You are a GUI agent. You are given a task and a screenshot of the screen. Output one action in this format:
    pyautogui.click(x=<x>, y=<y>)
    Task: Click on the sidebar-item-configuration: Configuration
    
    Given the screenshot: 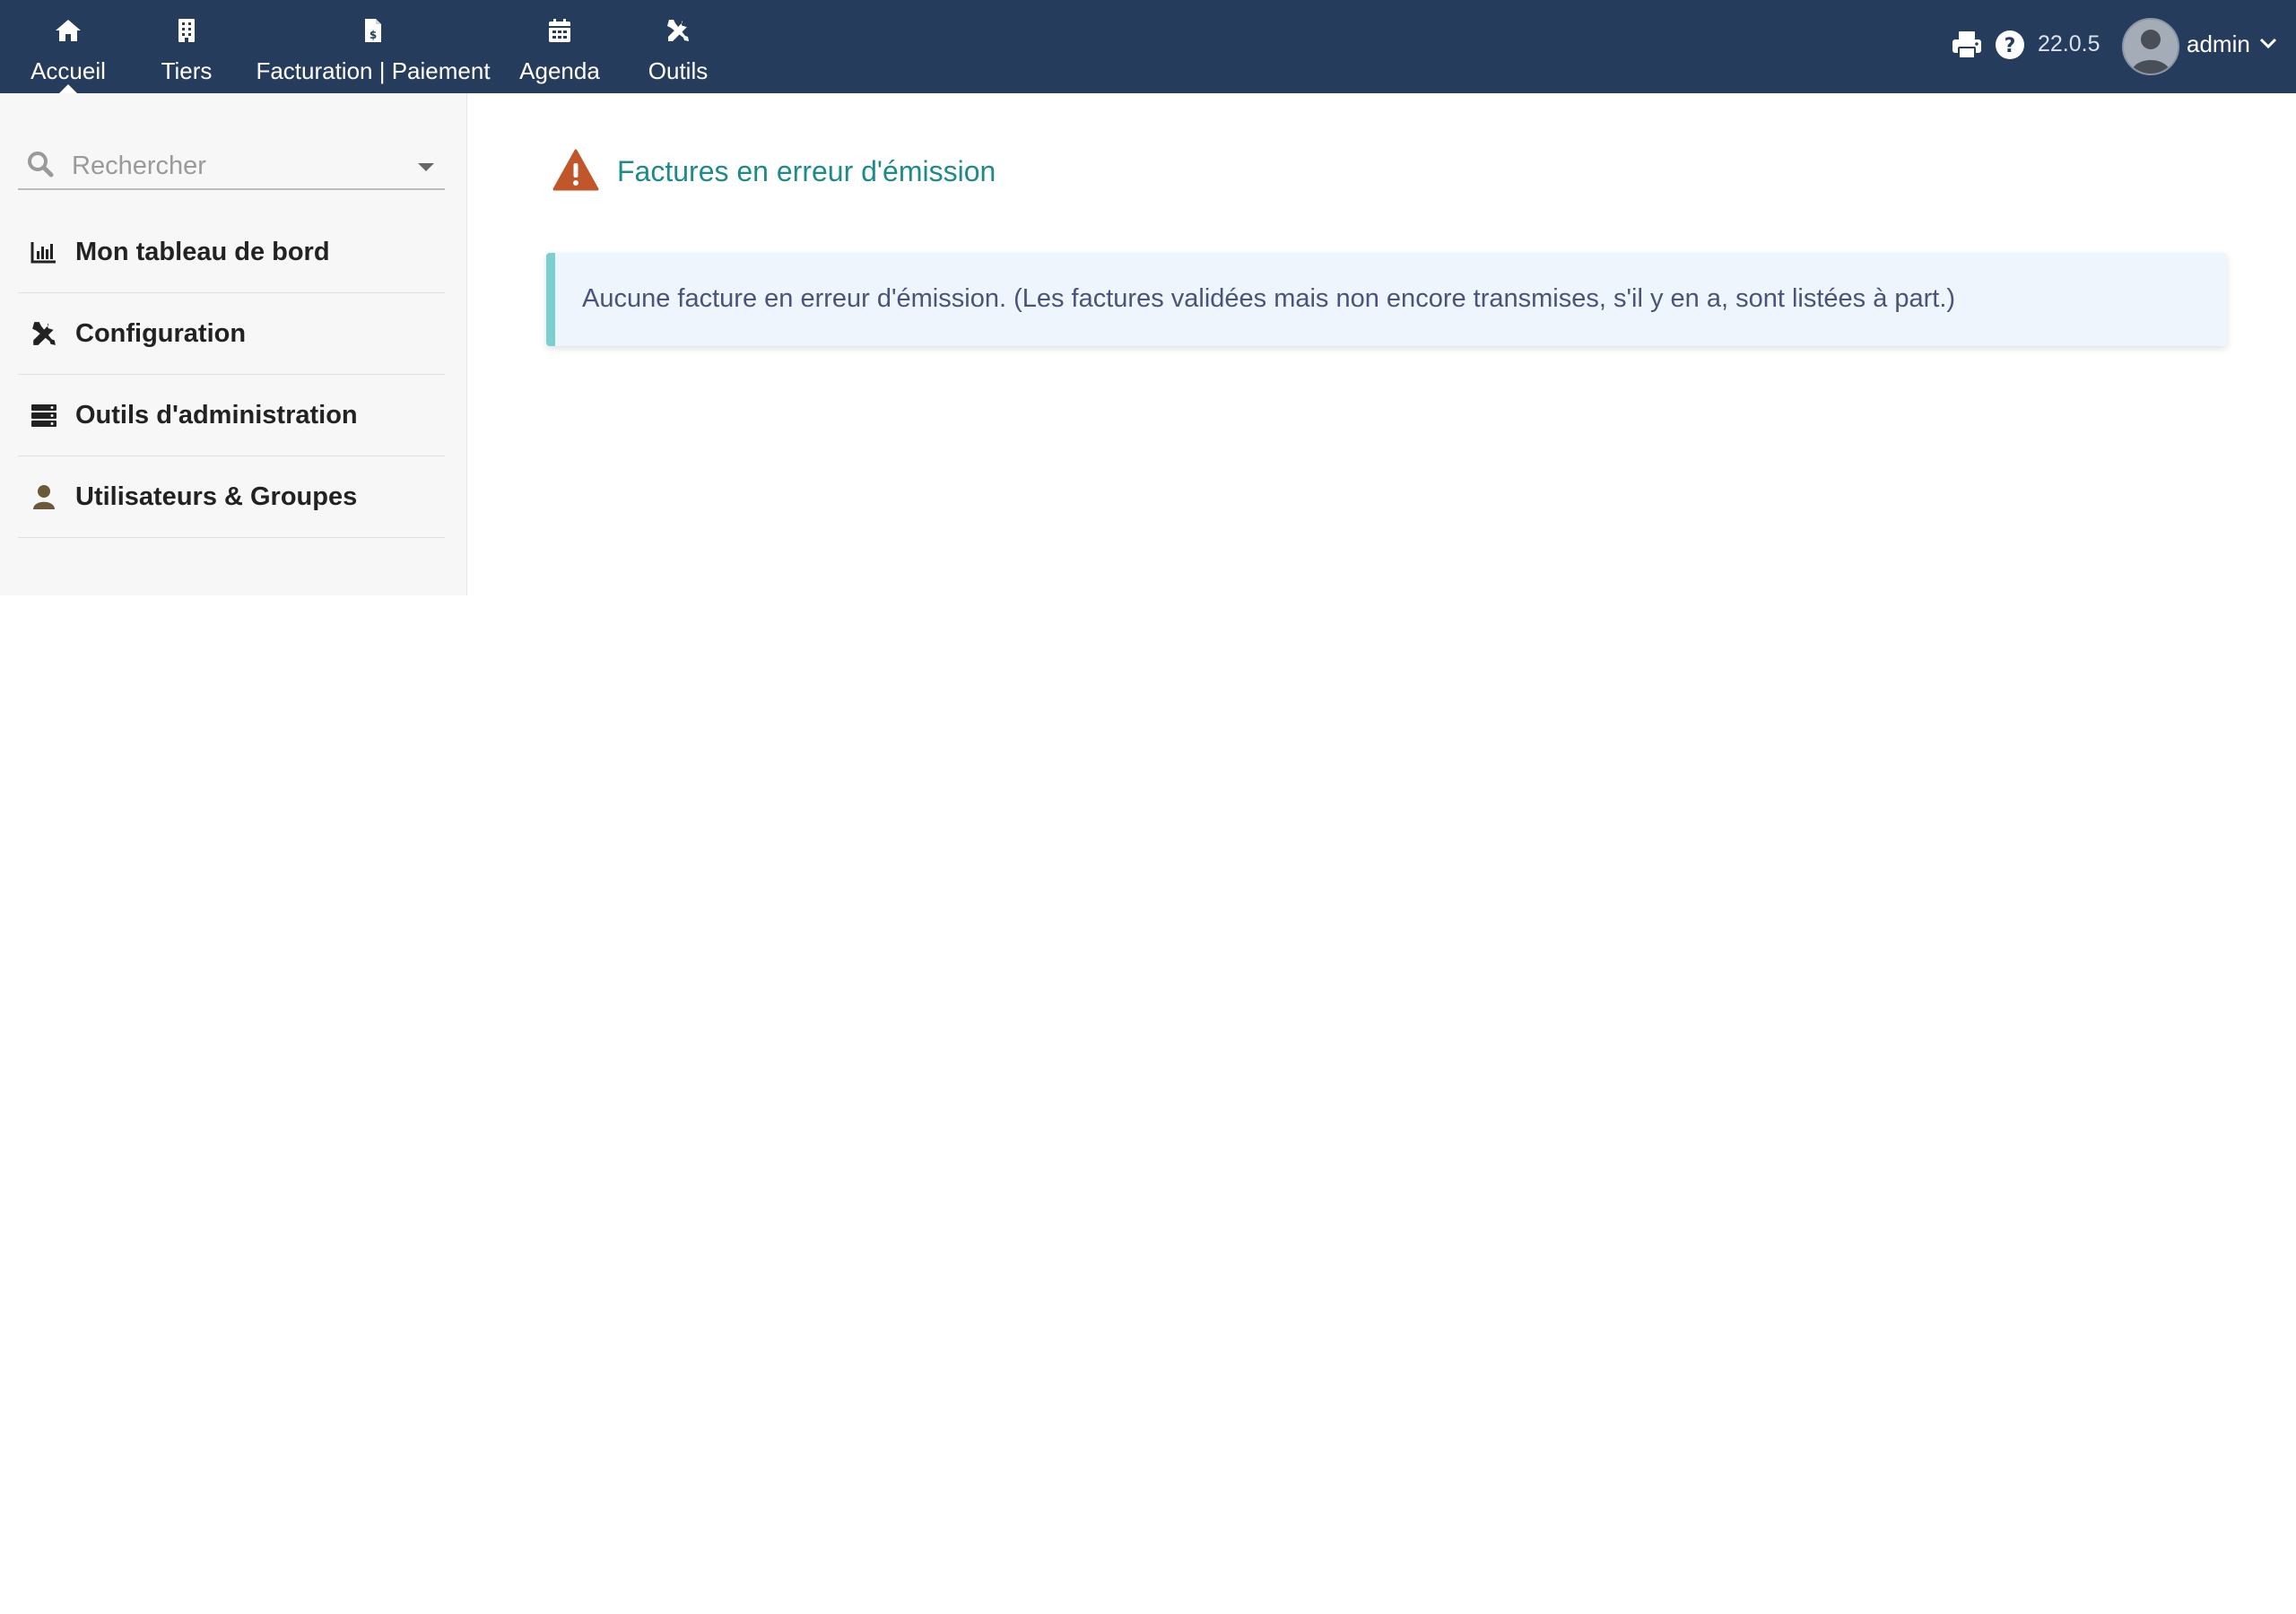 What is the action you would take?
    pyautogui.click(x=231, y=334)
    